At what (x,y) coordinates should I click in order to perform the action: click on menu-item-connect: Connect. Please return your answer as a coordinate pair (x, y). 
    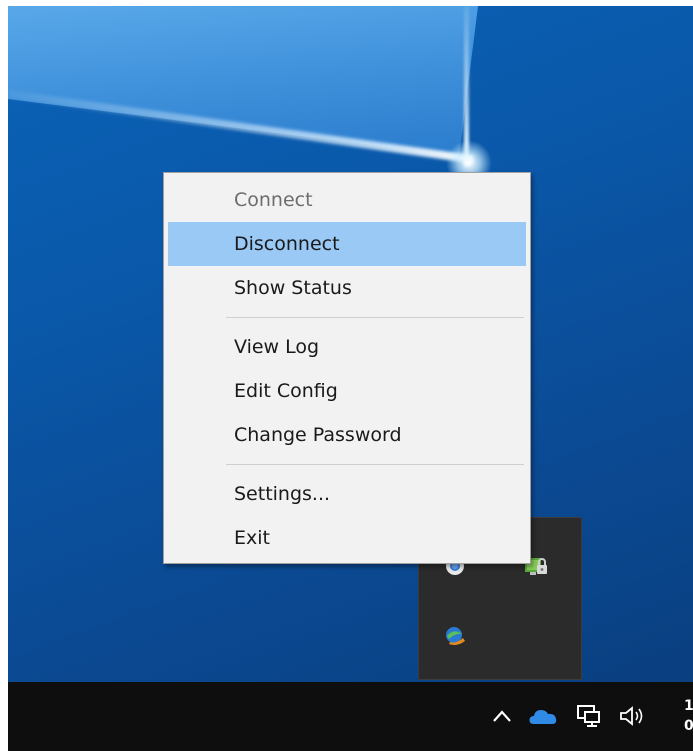
    Looking at the image, I should click on (347, 200).